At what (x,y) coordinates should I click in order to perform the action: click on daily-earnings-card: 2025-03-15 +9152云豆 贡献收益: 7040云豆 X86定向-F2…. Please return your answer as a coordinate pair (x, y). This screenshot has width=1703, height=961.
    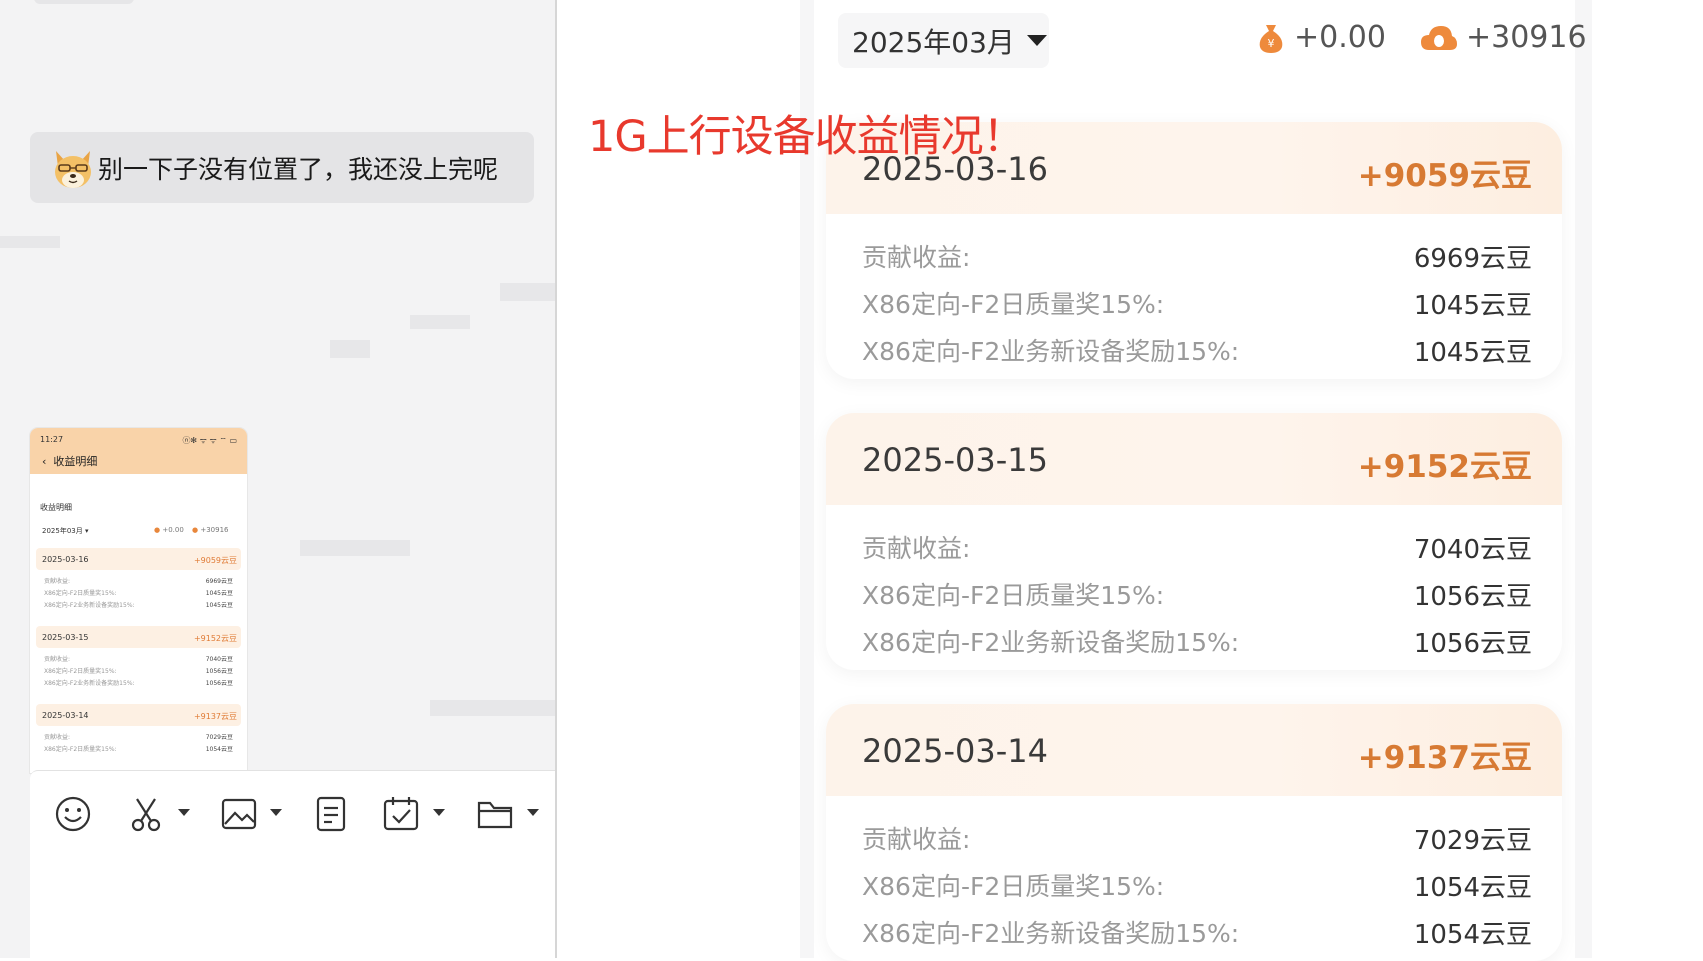
    Looking at the image, I should click on (1194, 541).